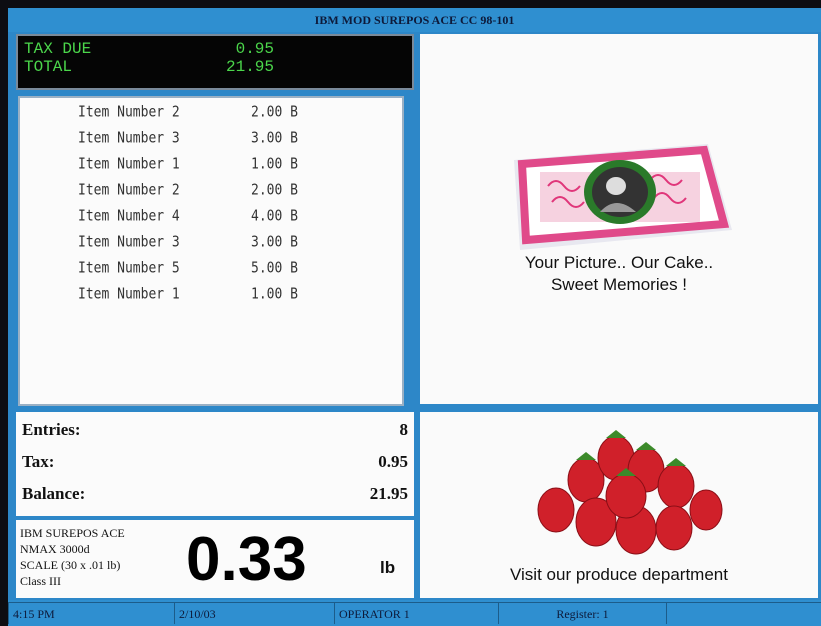  I want to click on item-name: Item Number 4, so click(129, 217).